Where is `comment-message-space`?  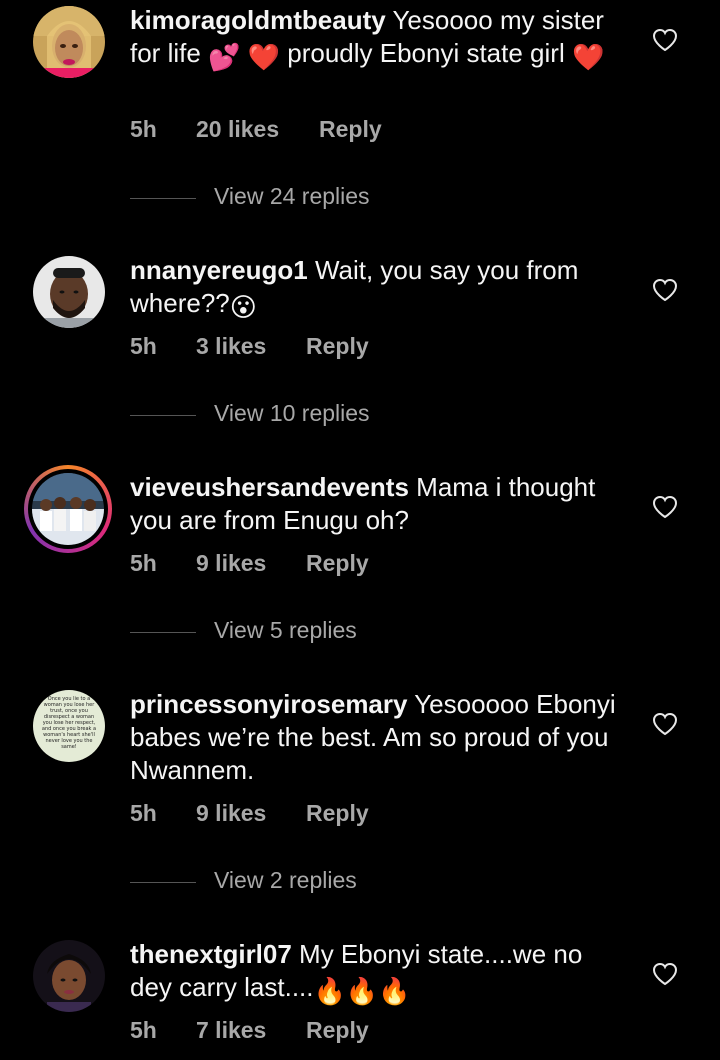 comment-message-space is located at coordinates (243, 53).